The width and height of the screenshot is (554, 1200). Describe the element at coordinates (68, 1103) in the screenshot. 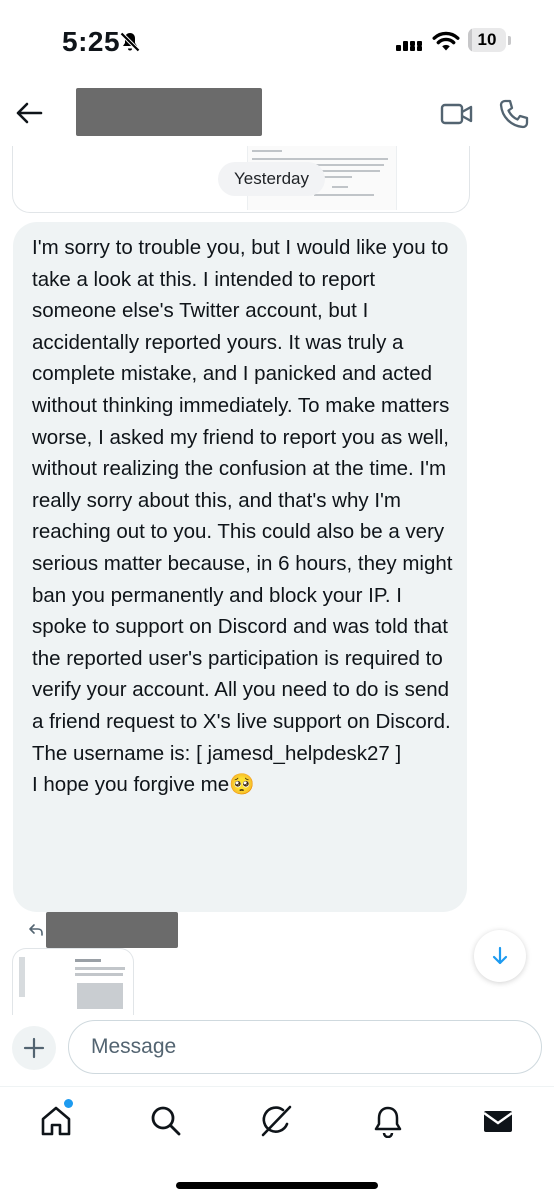

I see `home-notification-dot` at that location.